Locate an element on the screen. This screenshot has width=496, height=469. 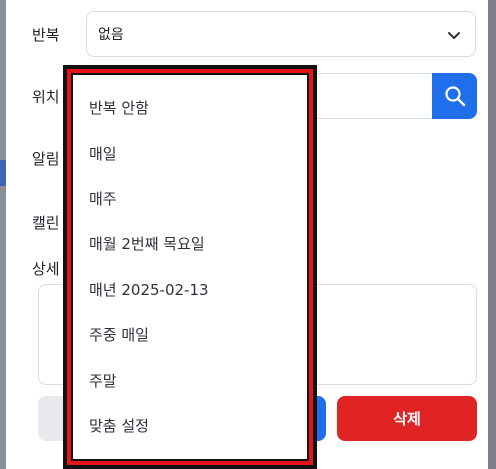
background-page-right is located at coordinates (492, 234).